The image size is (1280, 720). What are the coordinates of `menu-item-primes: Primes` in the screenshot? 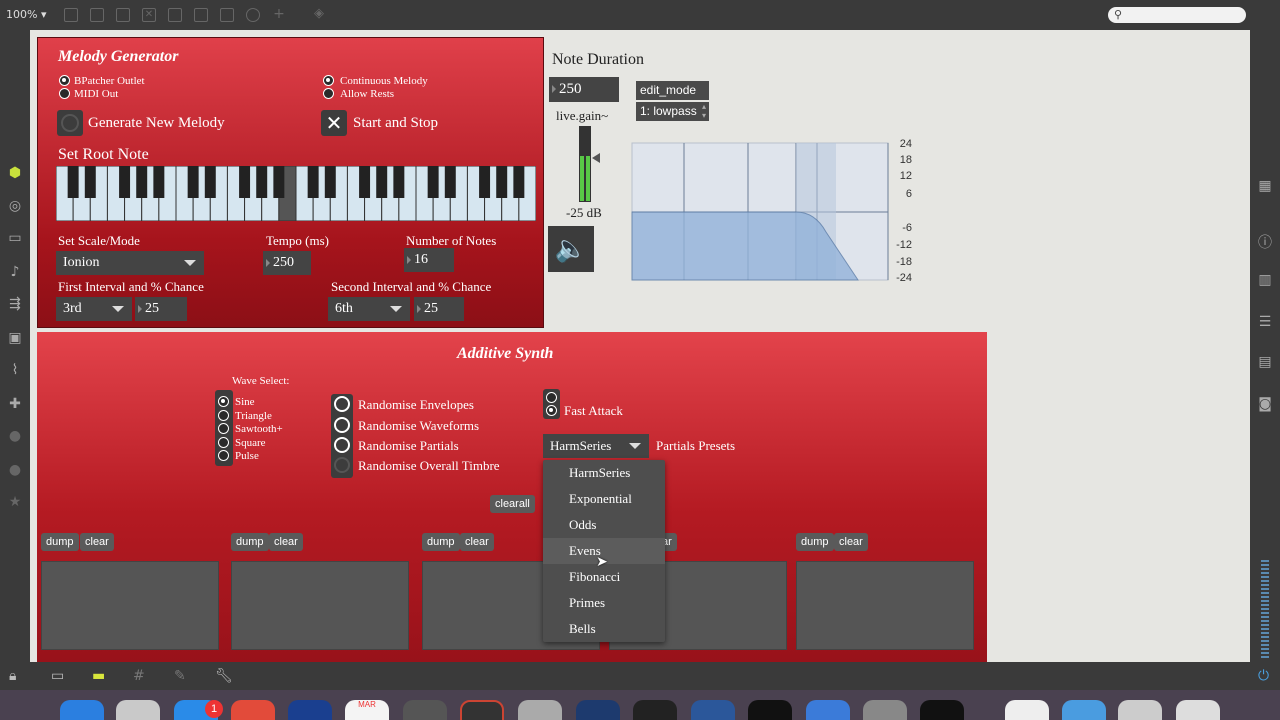 It's located at (604, 603).